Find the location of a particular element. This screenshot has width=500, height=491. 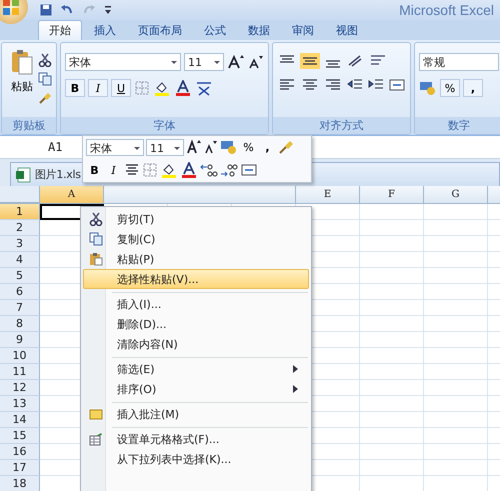

row-header: 9 is located at coordinates (20, 340).